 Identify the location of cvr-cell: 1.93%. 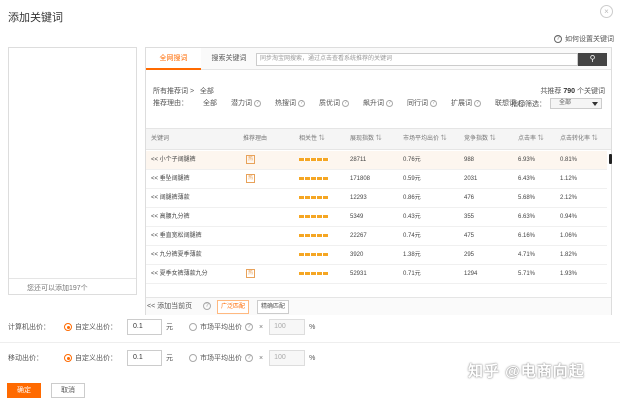
(569, 274).